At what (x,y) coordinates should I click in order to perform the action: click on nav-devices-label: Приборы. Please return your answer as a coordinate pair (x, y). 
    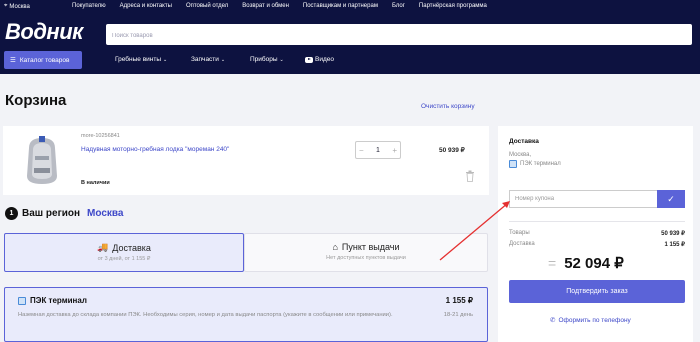
    Looking at the image, I should click on (264, 59).